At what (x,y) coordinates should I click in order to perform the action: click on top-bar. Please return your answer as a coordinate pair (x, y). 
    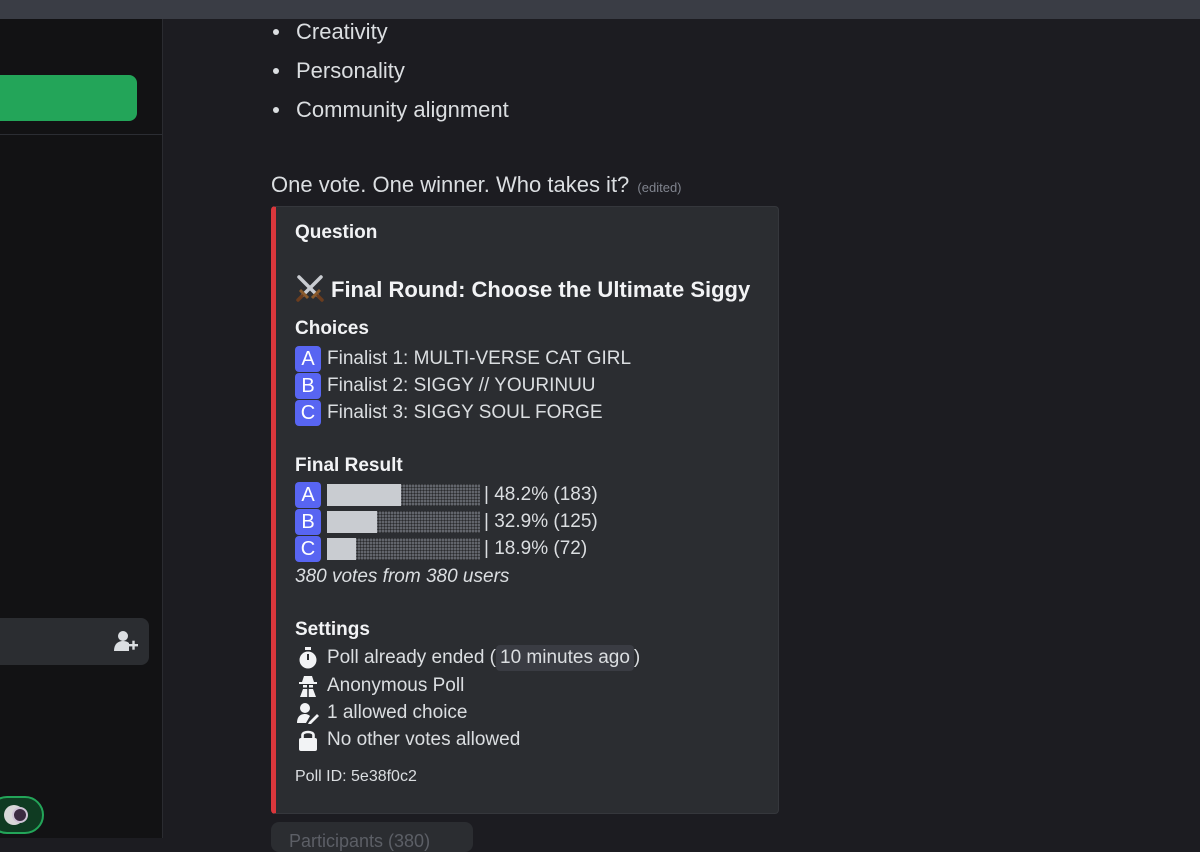
    Looking at the image, I should click on (600, 9).